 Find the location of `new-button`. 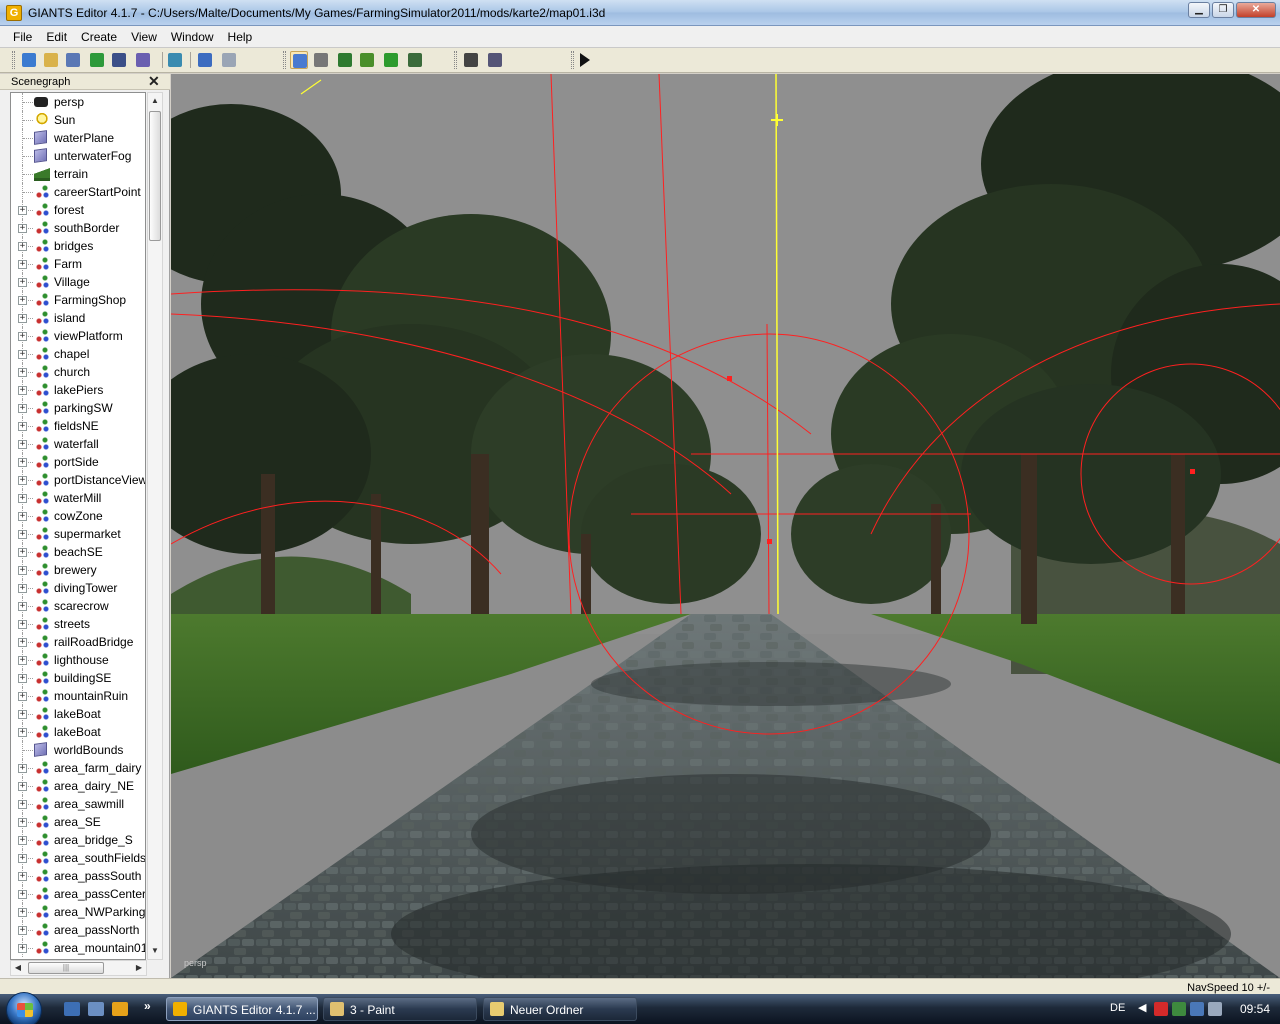

new-button is located at coordinates (29, 60).